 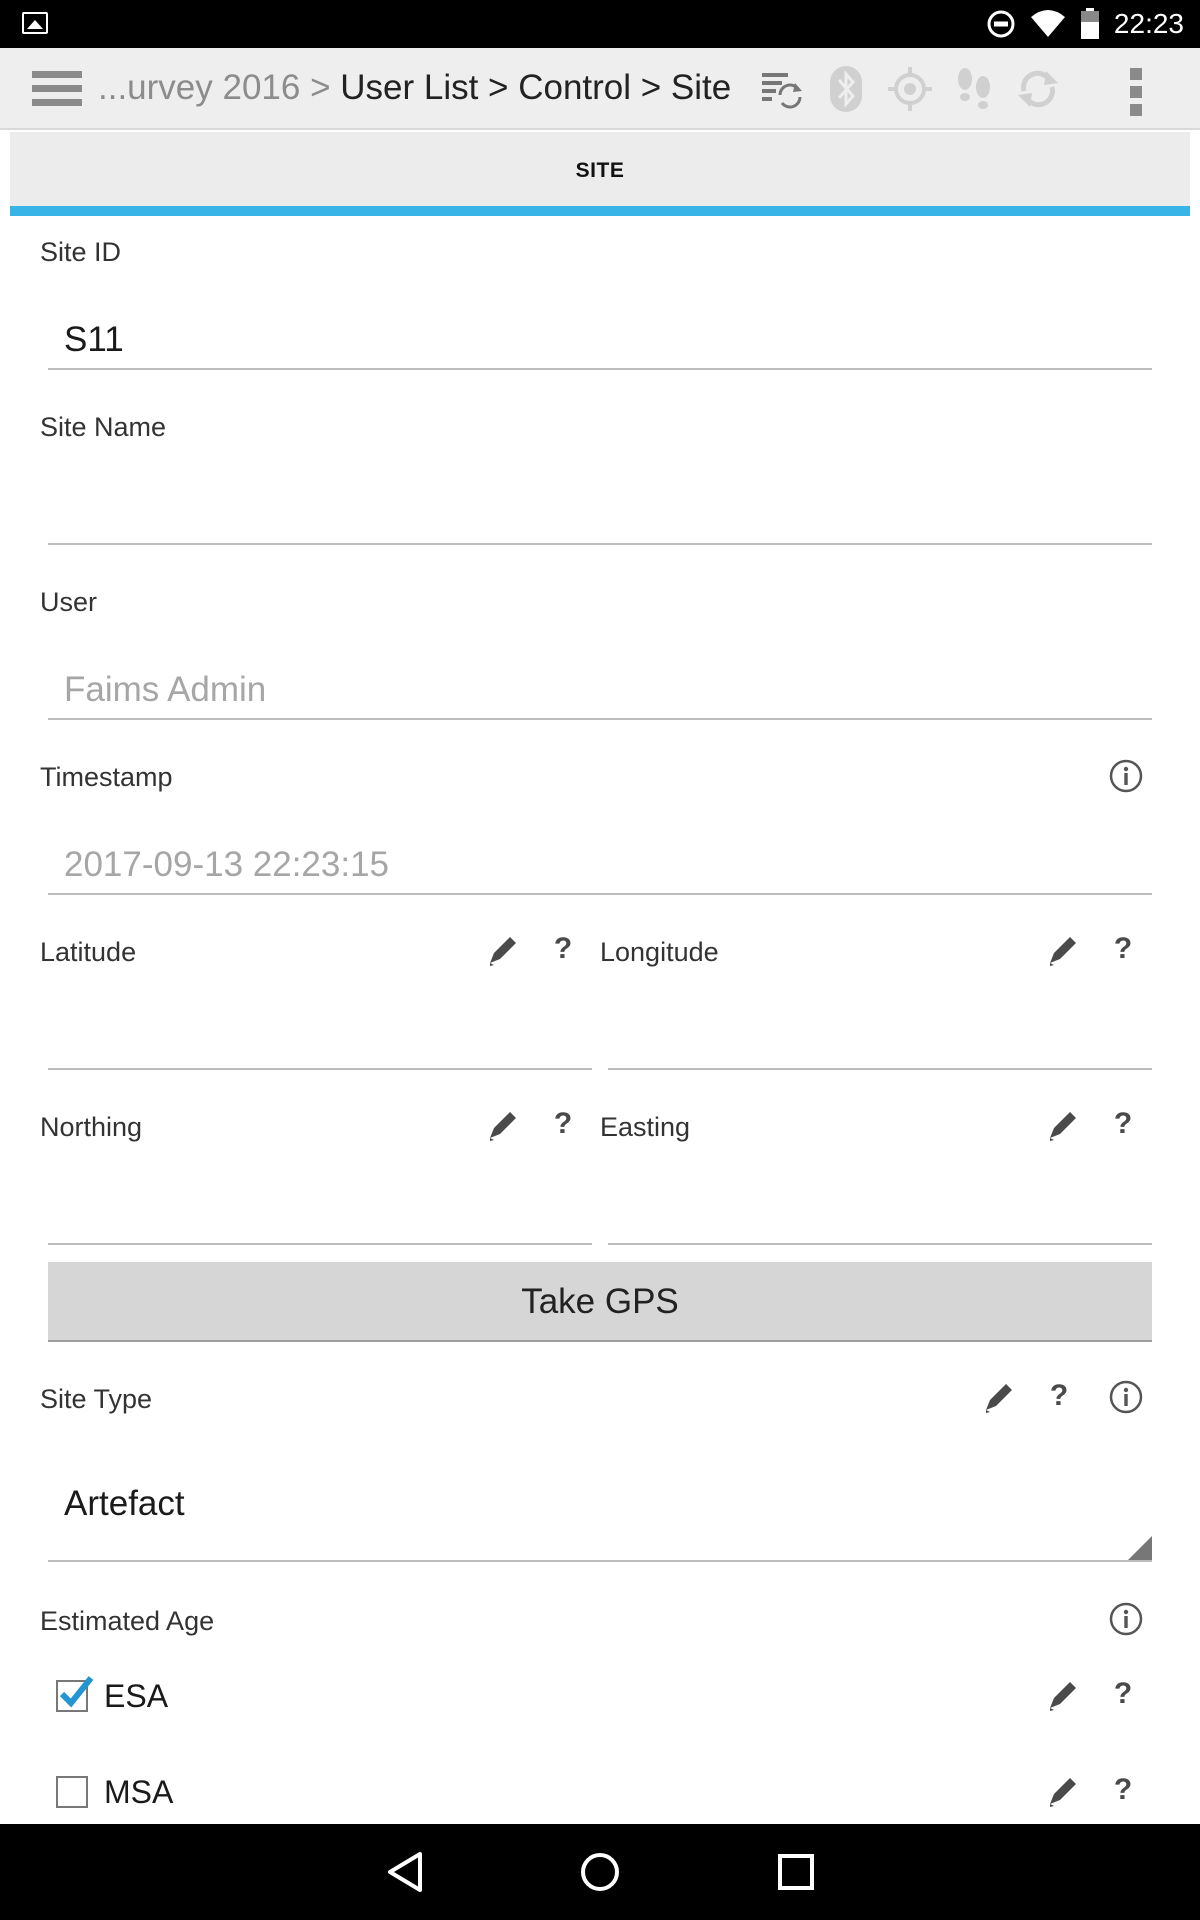 I want to click on site-type-edit-pencil-icon, so click(x=998, y=1398).